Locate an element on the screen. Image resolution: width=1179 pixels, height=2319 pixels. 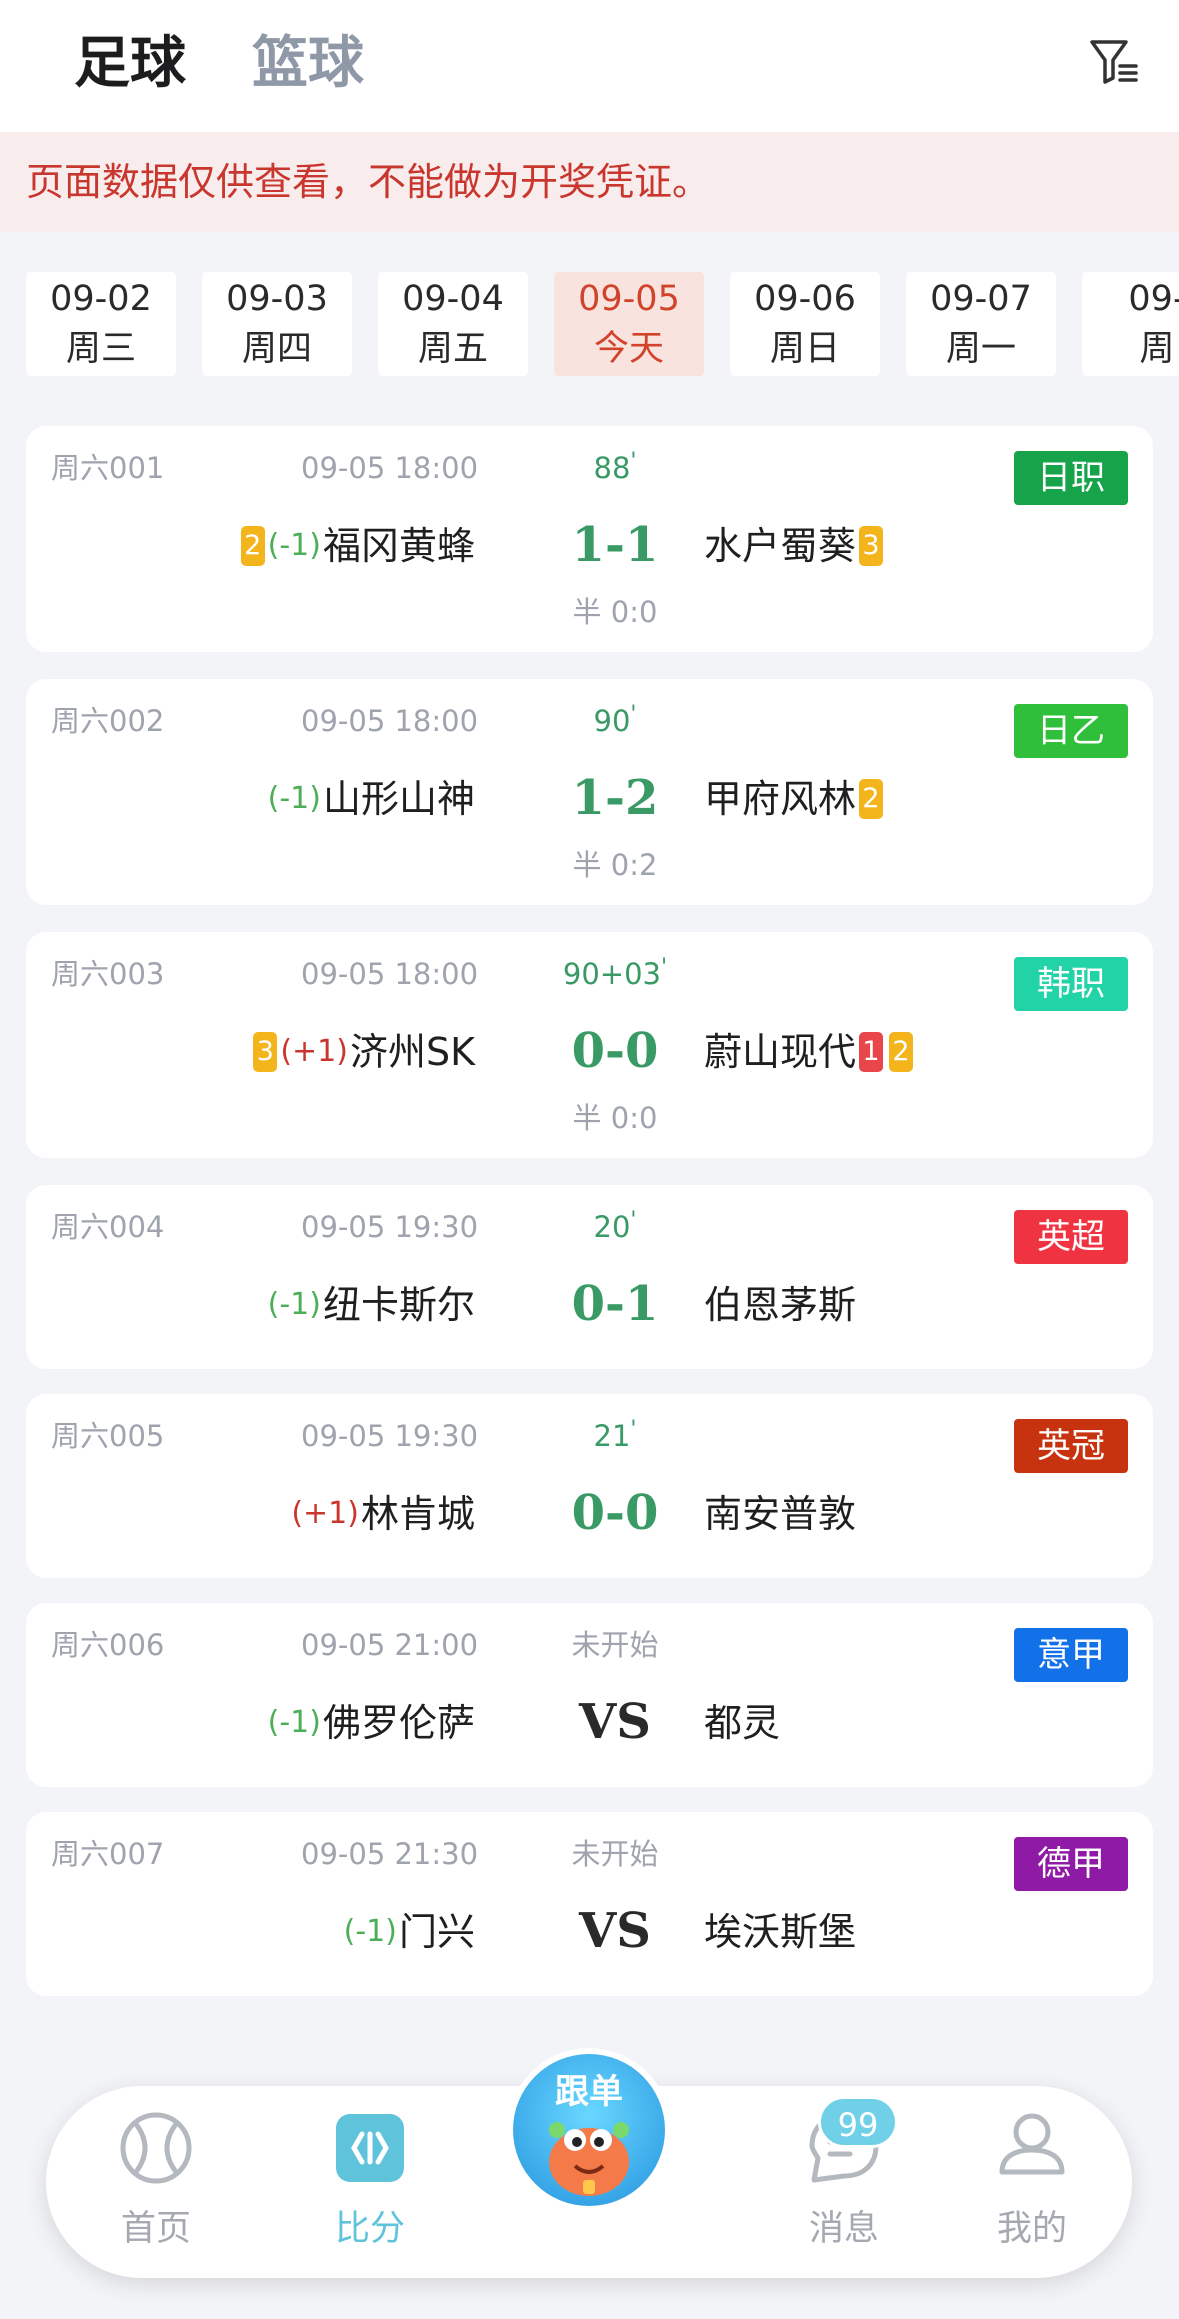
away-team: 埃沃斯堡 is located at coordinates (780, 1932).